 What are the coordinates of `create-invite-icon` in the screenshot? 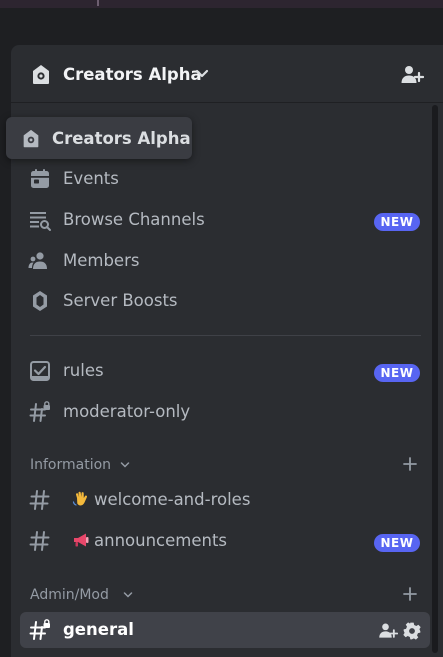 It's located at (388, 631).